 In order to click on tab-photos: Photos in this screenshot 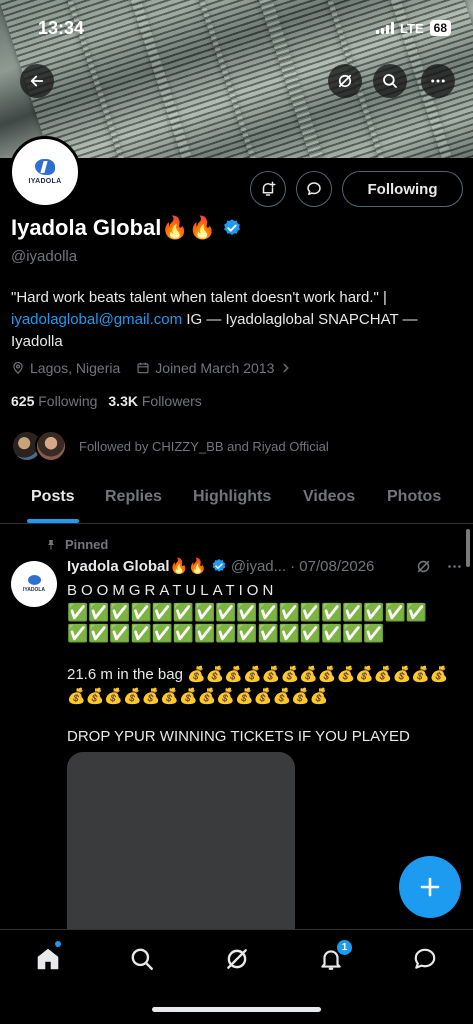, I will do `click(414, 497)`.